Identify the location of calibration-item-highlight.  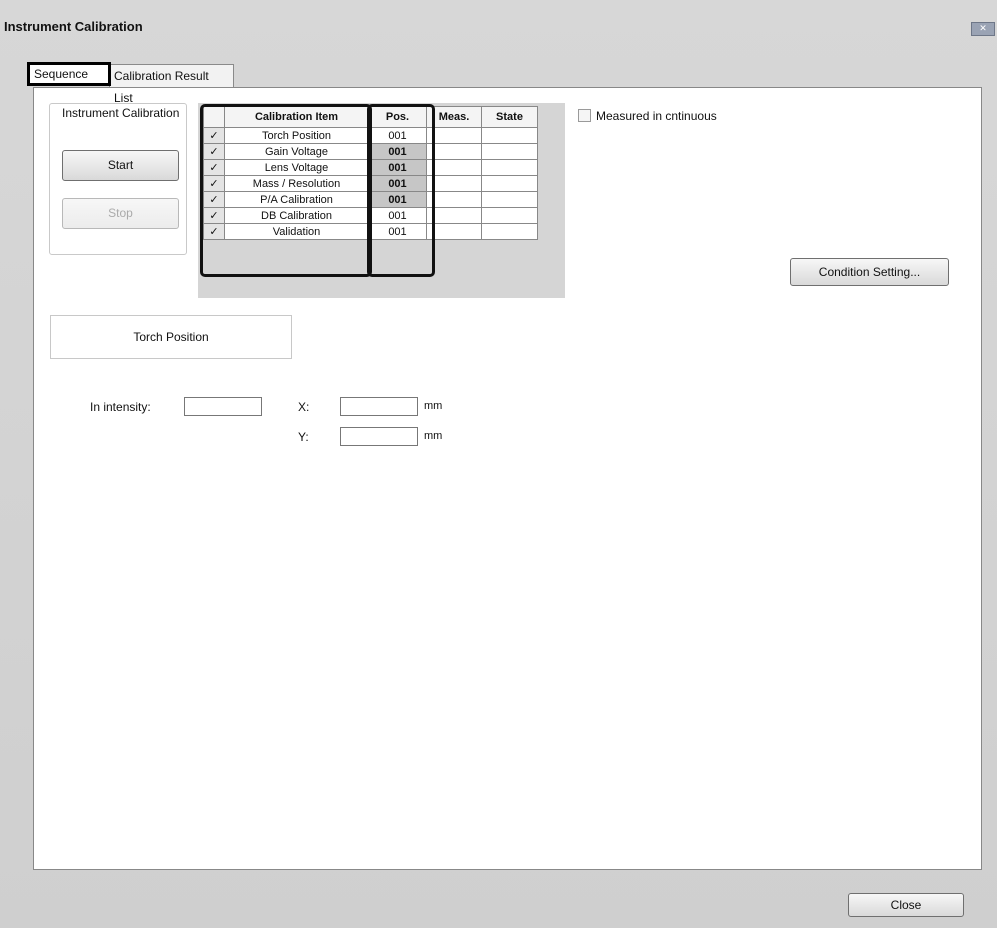
(286, 190).